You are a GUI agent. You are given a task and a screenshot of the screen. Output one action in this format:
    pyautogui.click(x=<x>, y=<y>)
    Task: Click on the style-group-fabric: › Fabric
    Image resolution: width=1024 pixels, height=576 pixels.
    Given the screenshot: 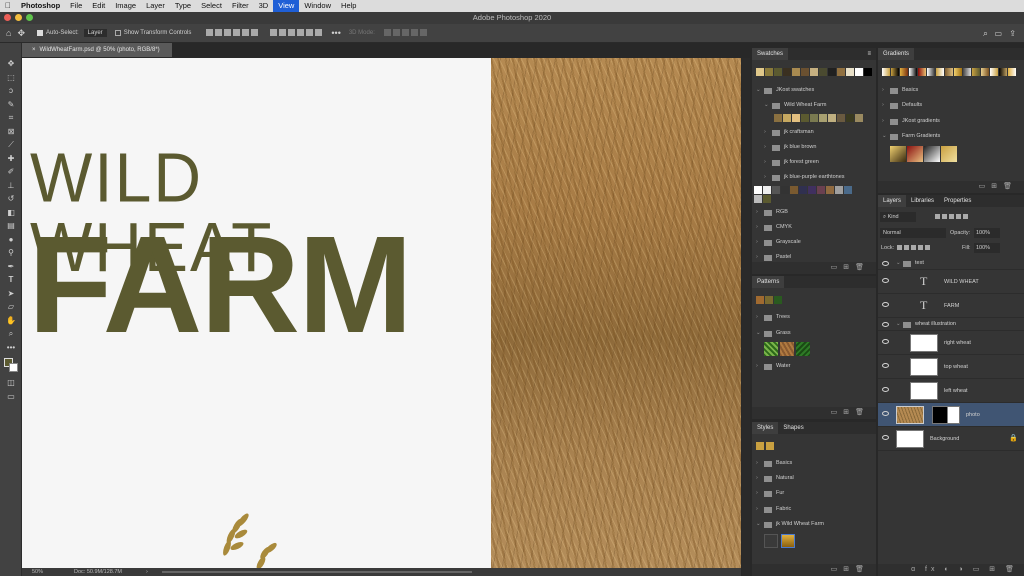 What is the action you would take?
    pyautogui.click(x=814, y=509)
    